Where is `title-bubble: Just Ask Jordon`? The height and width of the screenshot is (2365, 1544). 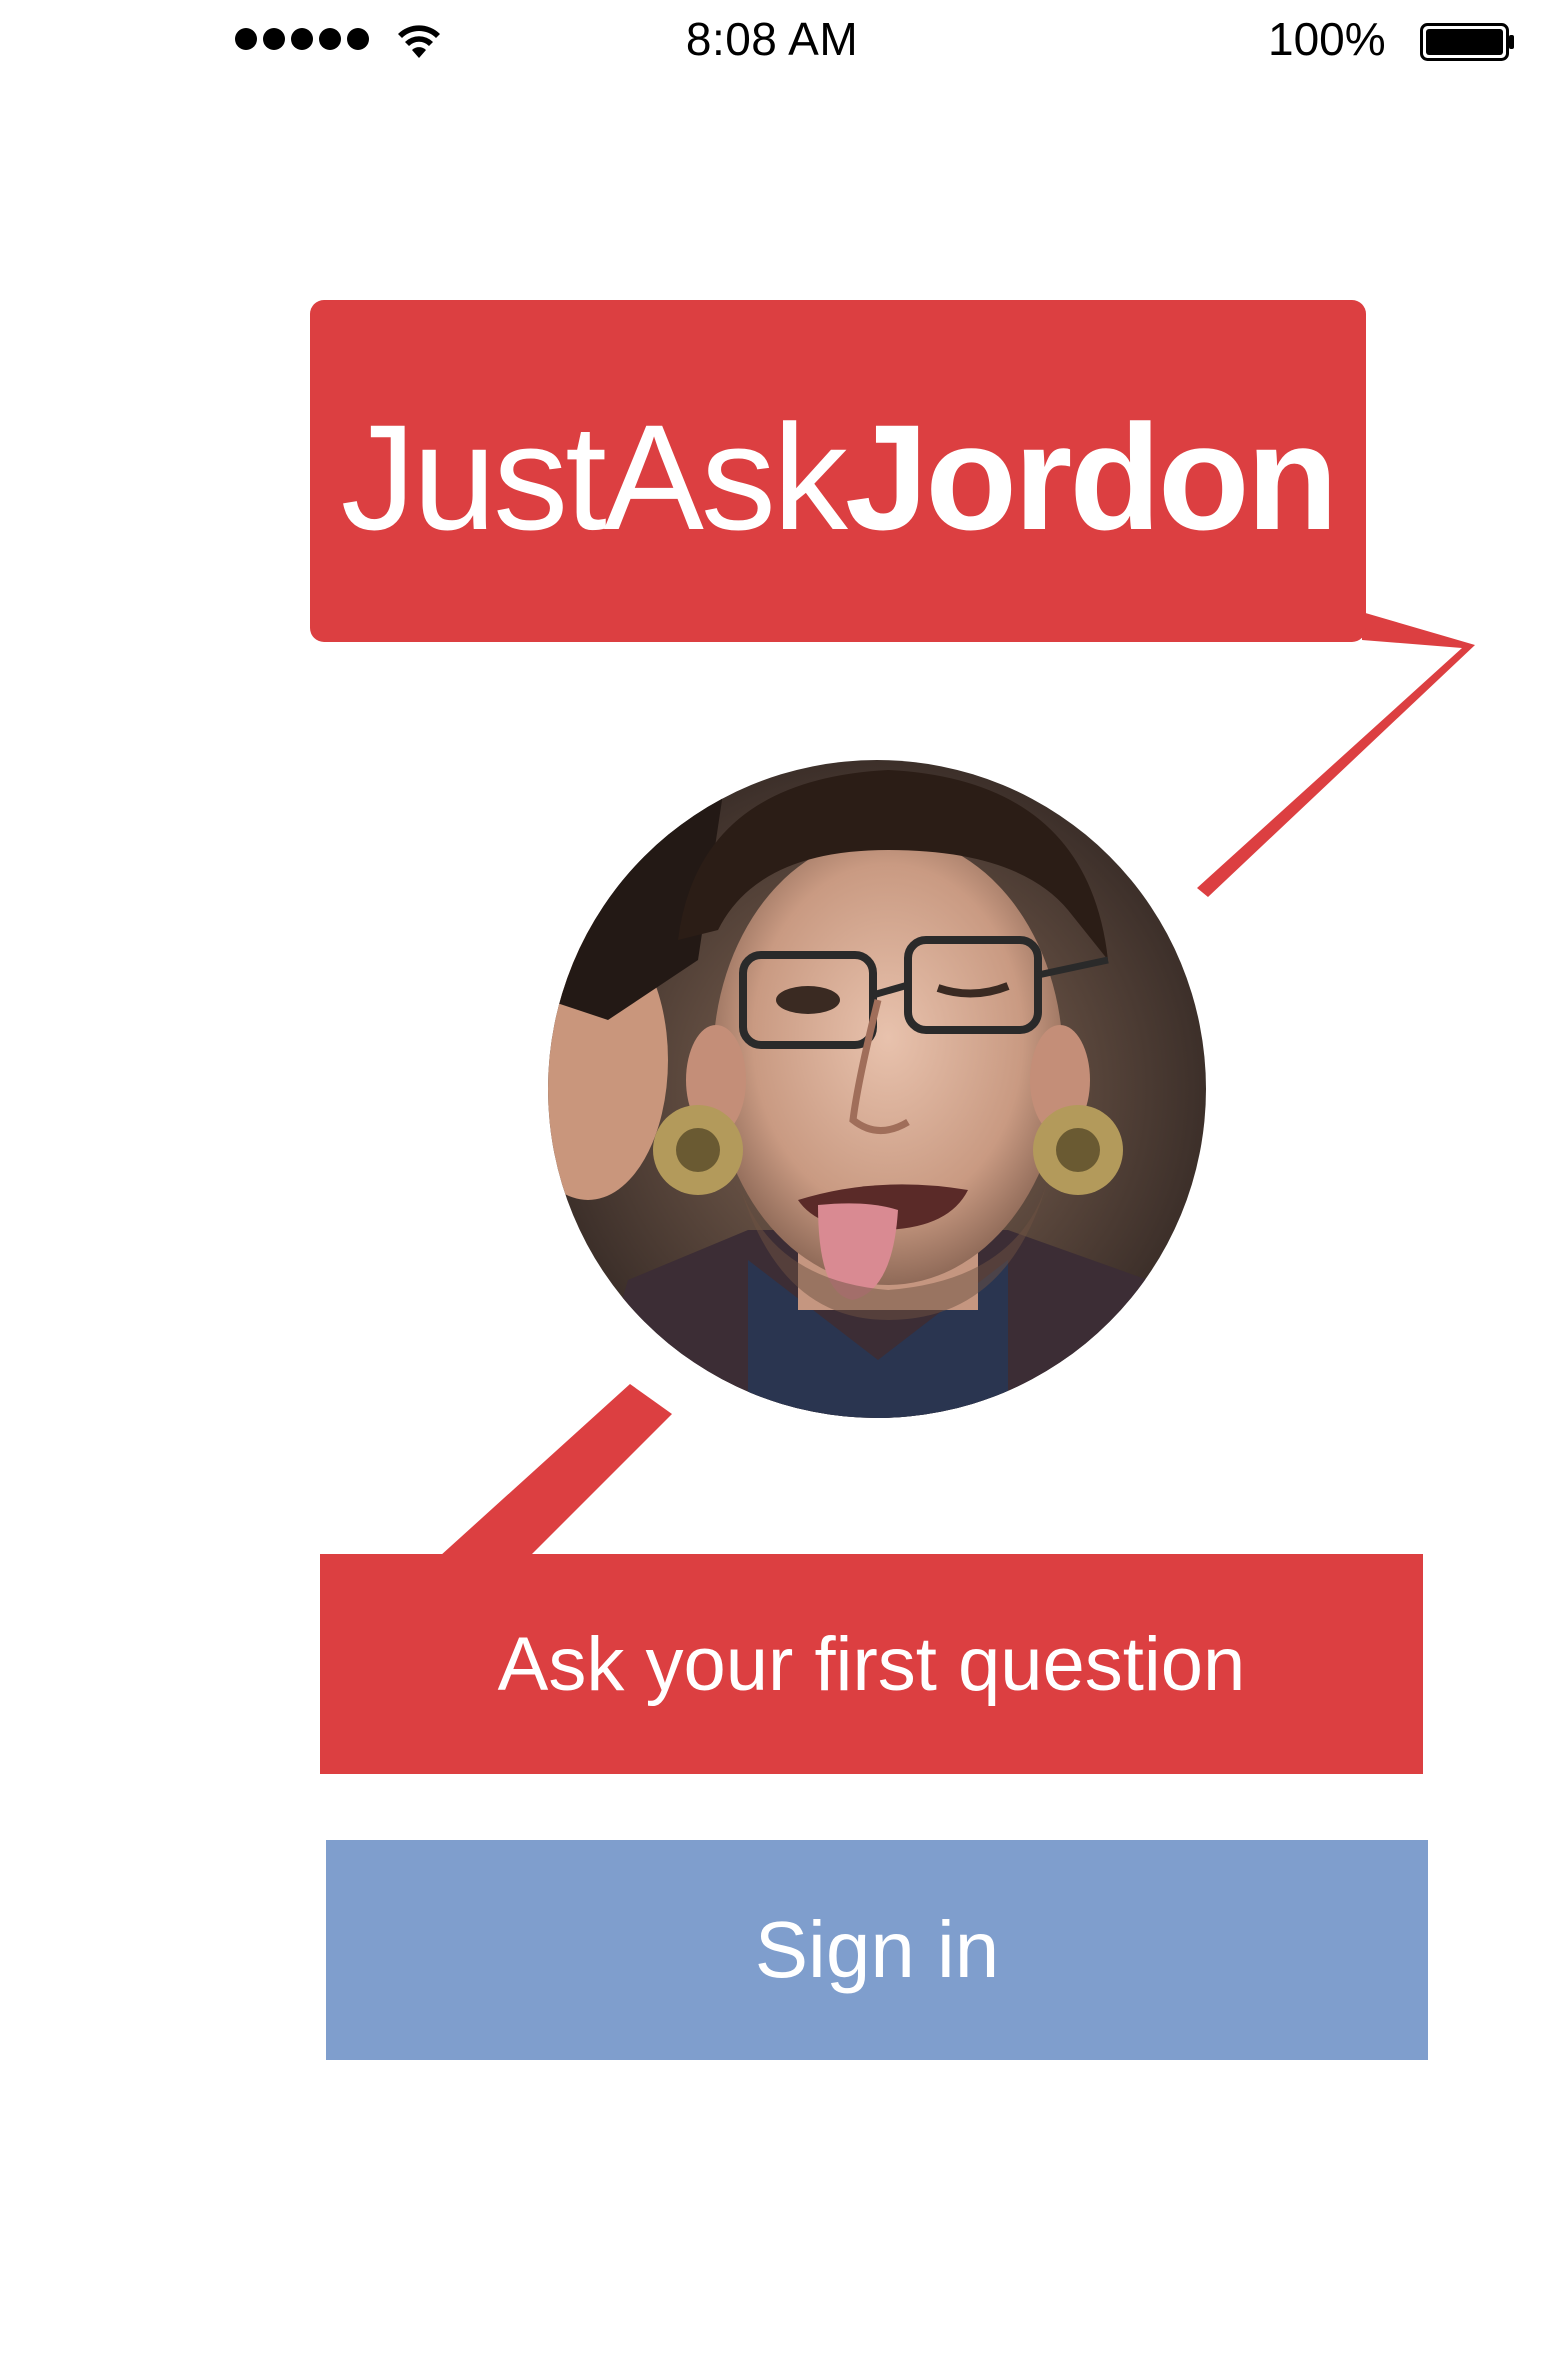
title-bubble: Just Ask Jordon is located at coordinates (838, 471).